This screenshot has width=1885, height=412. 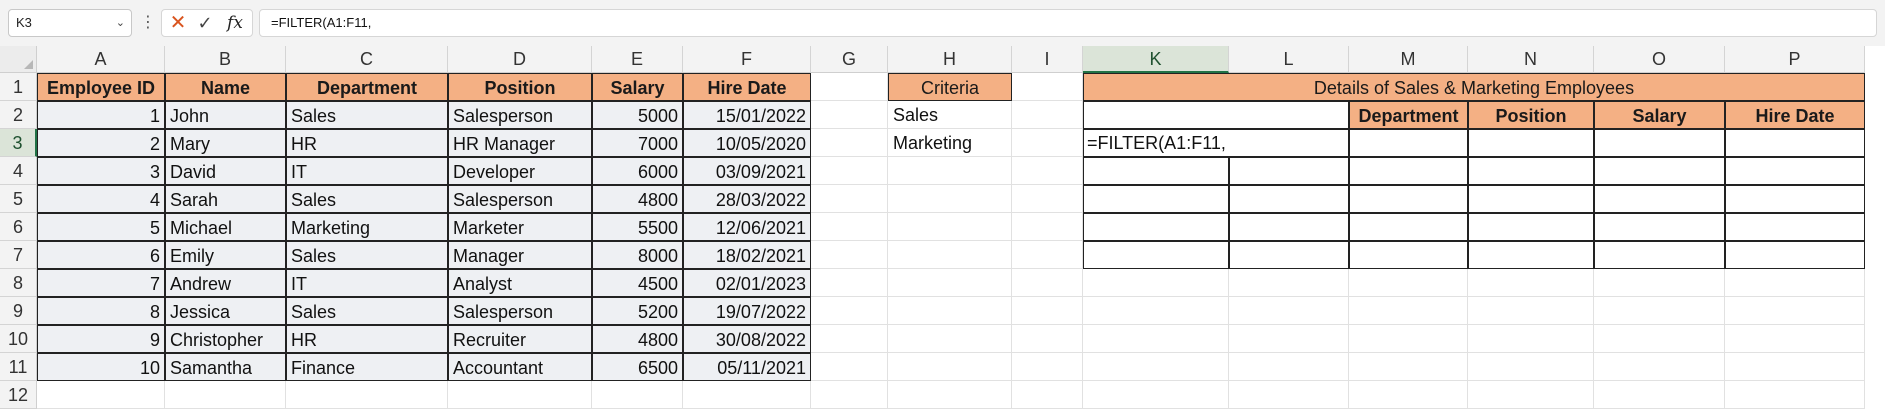 What do you see at coordinates (637, 283) in the screenshot?
I see `table-cell: 4500` at bounding box center [637, 283].